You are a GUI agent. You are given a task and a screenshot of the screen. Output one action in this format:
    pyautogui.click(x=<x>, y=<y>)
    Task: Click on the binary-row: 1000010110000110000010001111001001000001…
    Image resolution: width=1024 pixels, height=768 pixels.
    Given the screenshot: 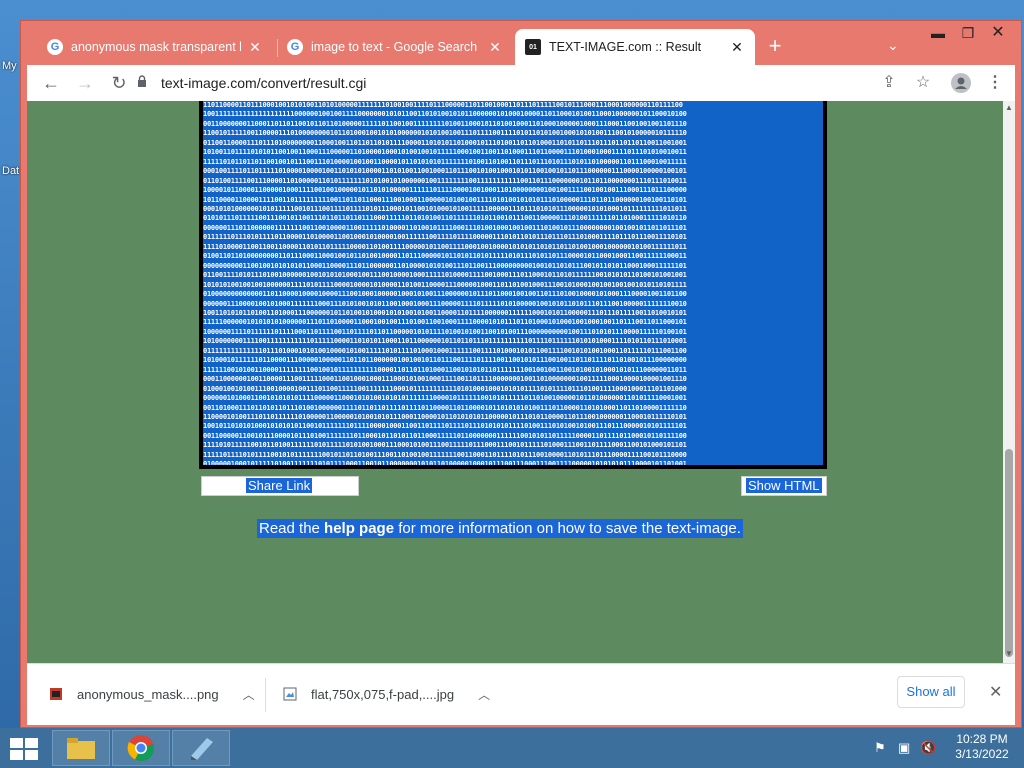 What is the action you would take?
    pyautogui.click(x=445, y=190)
    